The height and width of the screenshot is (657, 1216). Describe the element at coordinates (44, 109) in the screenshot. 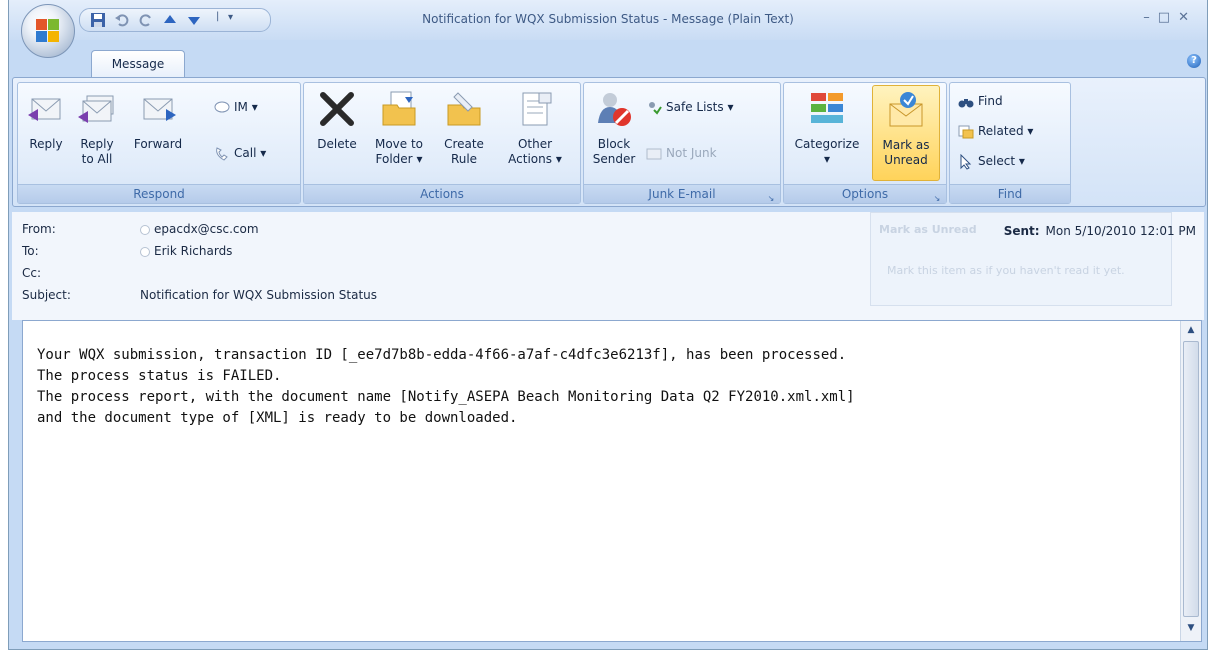

I see `reply-icon` at that location.